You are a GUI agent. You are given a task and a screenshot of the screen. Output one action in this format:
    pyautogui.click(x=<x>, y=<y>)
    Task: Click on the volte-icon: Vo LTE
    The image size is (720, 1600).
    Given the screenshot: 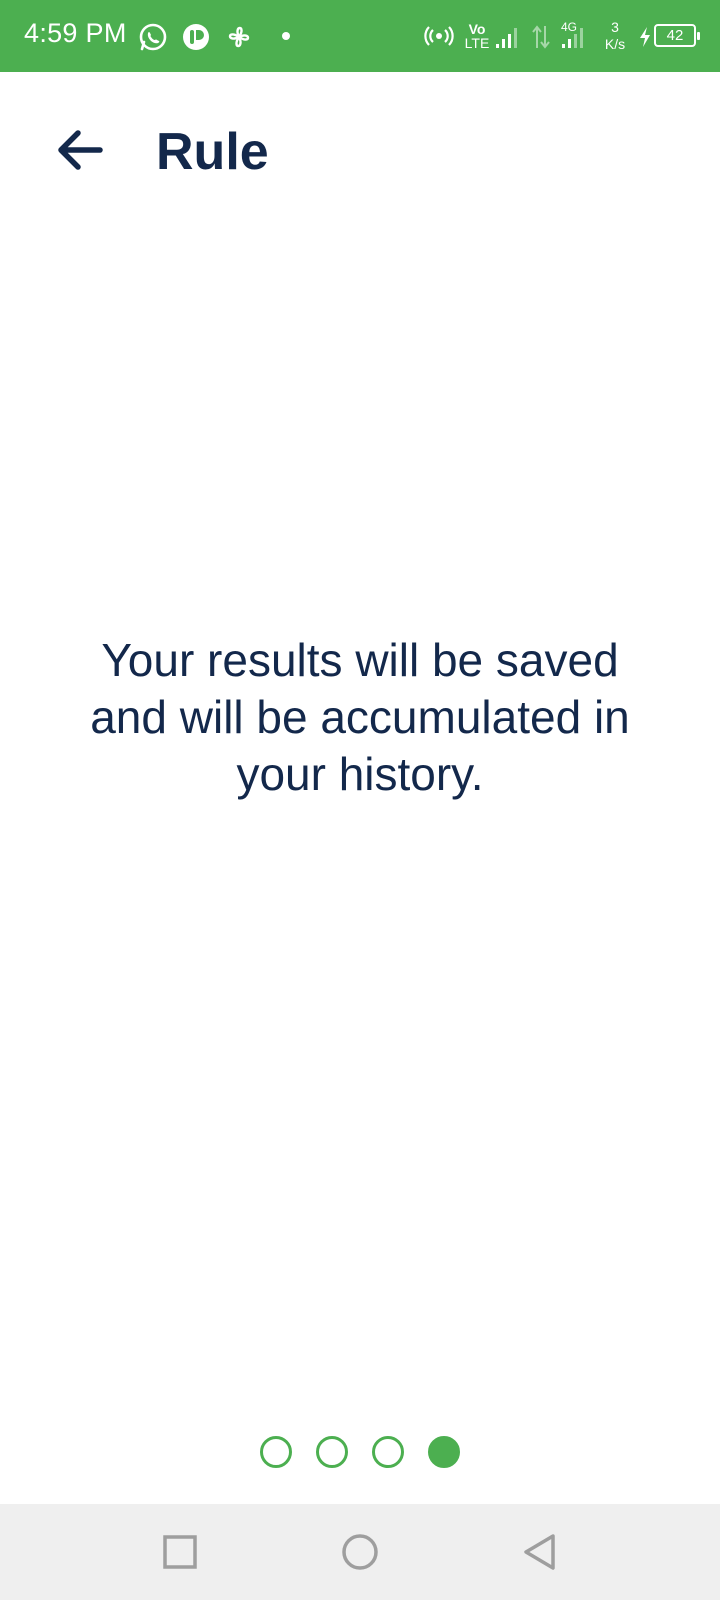 What is the action you would take?
    pyautogui.click(x=477, y=36)
    